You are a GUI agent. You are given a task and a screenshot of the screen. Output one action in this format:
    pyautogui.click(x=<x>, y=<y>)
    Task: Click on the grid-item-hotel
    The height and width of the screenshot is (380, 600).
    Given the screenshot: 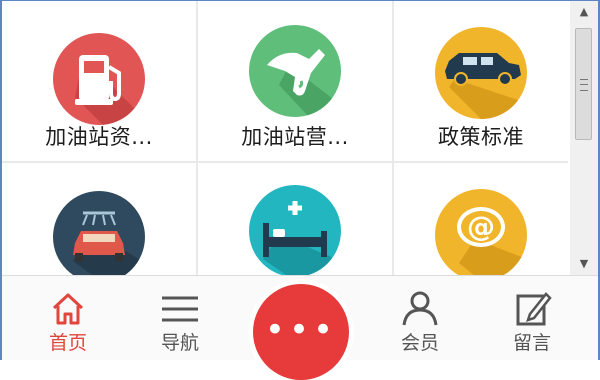 What is the action you would take?
    pyautogui.click(x=295, y=220)
    